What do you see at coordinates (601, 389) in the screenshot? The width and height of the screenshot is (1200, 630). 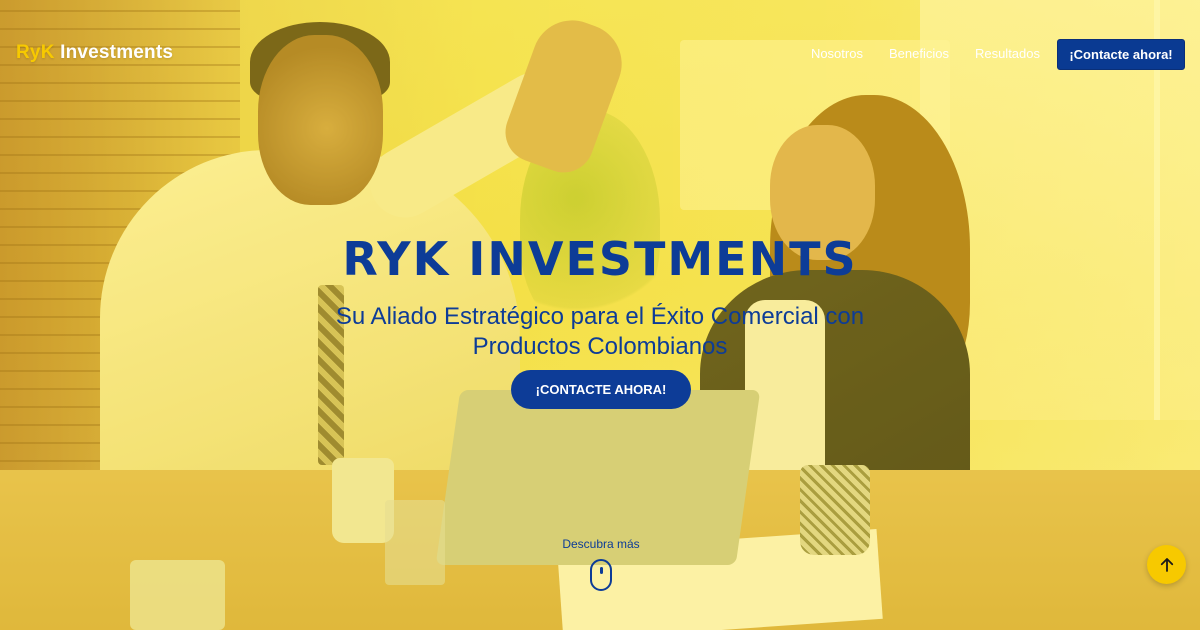 I see `hero-contact-button: ¡CONTACTE AHORA!` at bounding box center [601, 389].